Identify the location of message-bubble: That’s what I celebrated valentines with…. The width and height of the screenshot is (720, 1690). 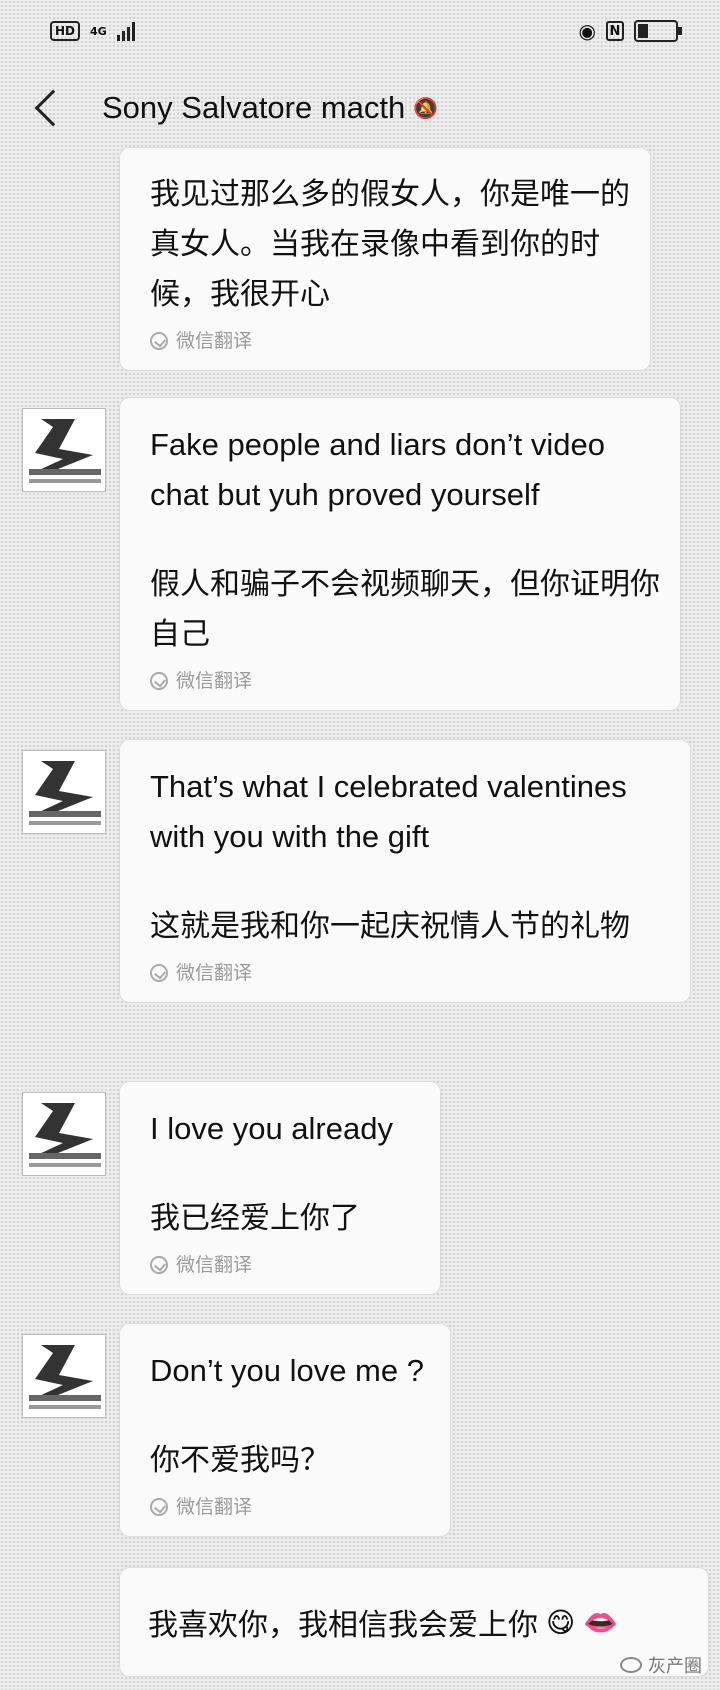
(405, 871).